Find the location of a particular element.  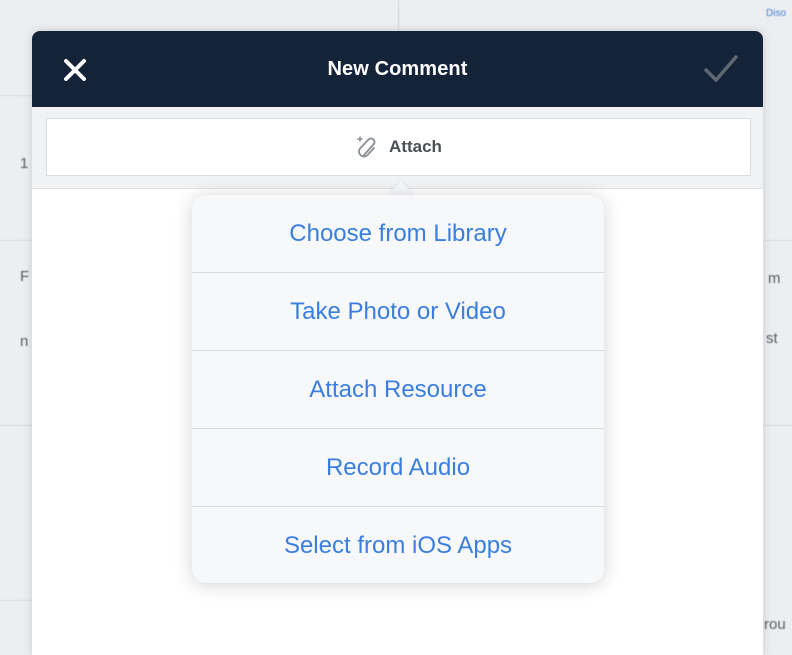

attach-toolbar: Attach is located at coordinates (397, 148).